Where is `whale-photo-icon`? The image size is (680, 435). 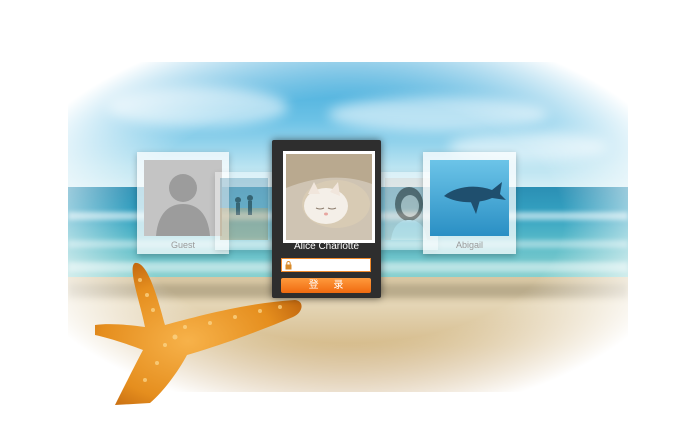 whale-photo-icon is located at coordinates (469, 198).